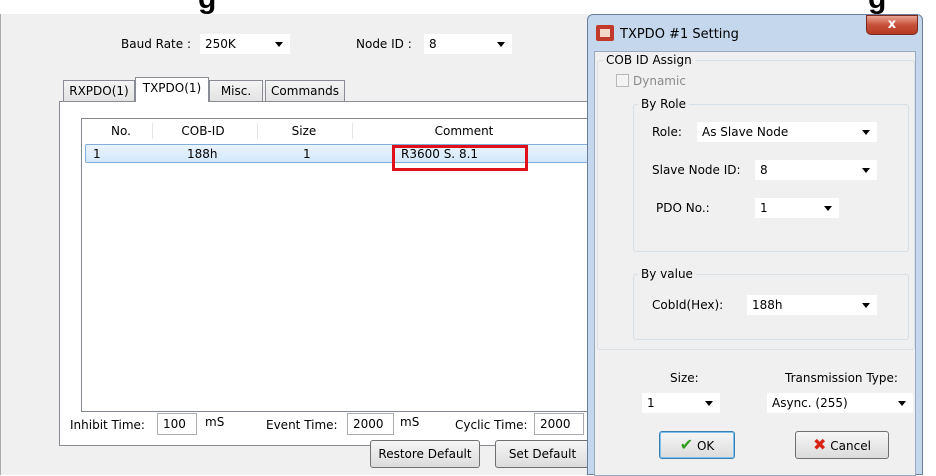 This screenshot has width=936, height=476. What do you see at coordinates (764, 170) in the screenshot?
I see `slave-node-id-value: 8` at bounding box center [764, 170].